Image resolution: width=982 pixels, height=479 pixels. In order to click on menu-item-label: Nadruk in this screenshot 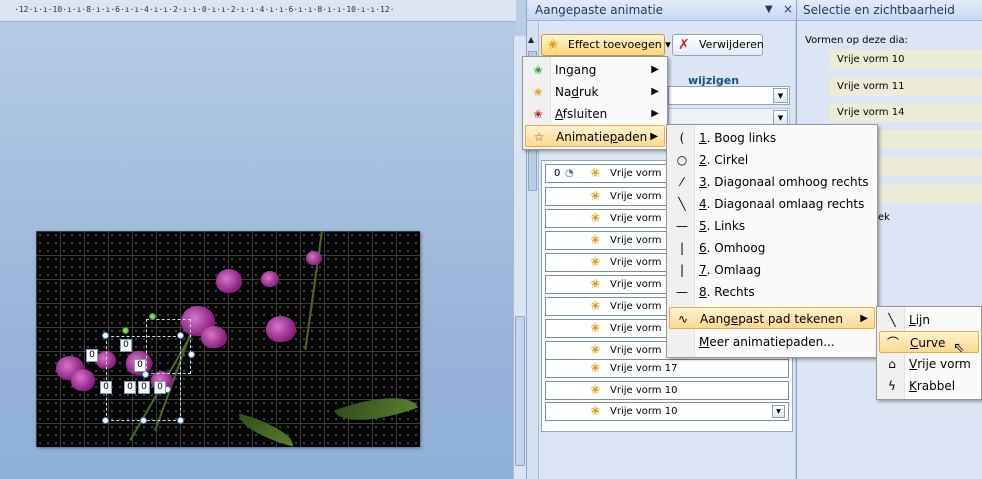, I will do `click(577, 92)`.